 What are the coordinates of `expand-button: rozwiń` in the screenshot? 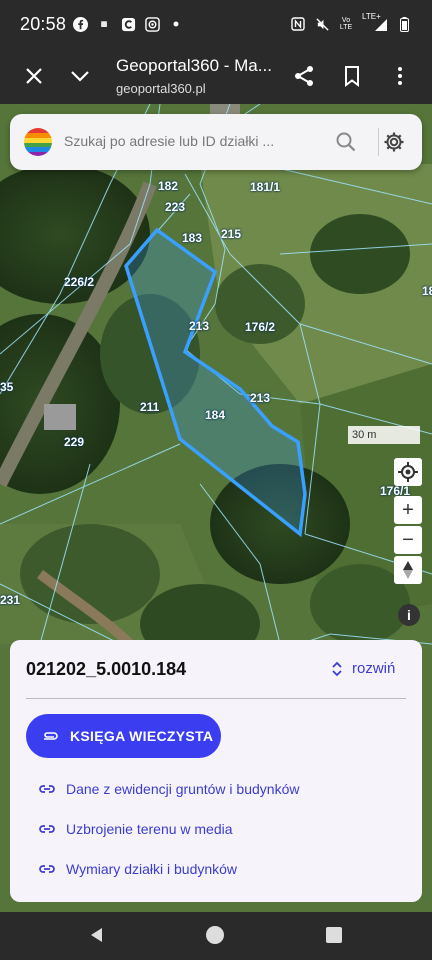 It's located at (363, 668).